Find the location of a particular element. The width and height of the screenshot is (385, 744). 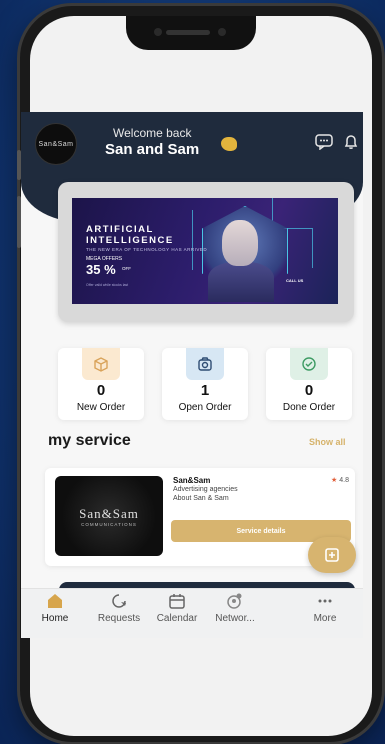

banner-note: Offer valid while stocks last is located at coordinates (107, 285).